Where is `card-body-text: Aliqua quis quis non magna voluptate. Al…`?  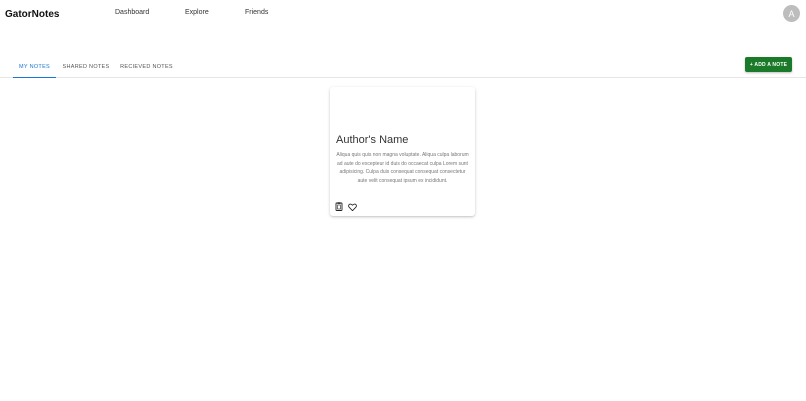
card-body-text: Aliqua quis quis non magna voluptate. Al… is located at coordinates (402, 168).